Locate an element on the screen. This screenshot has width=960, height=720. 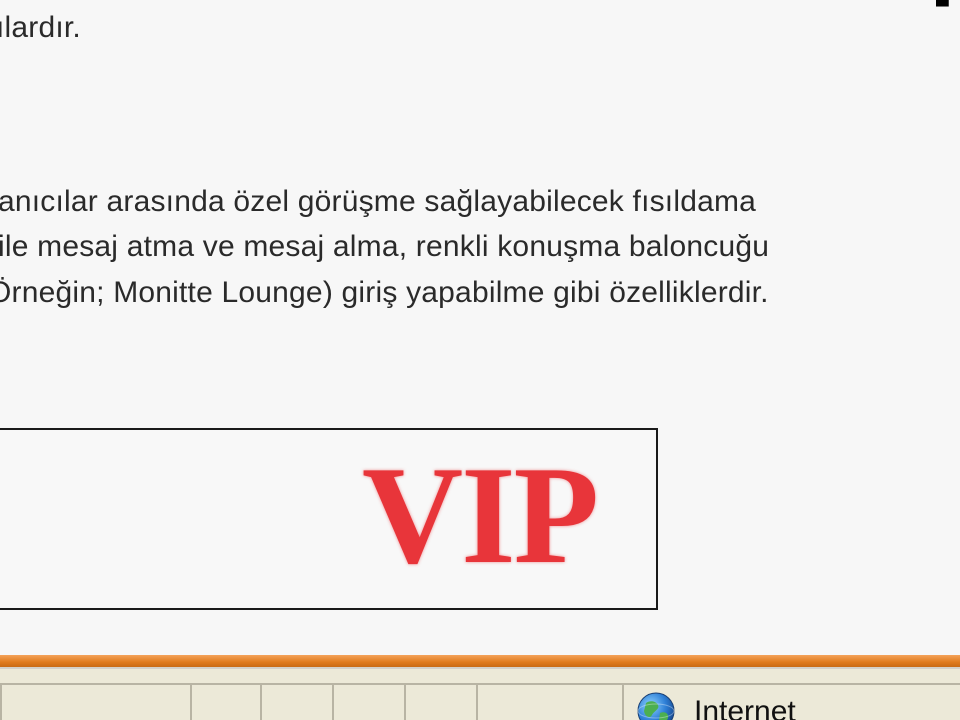
globe-icon is located at coordinates (656, 706).